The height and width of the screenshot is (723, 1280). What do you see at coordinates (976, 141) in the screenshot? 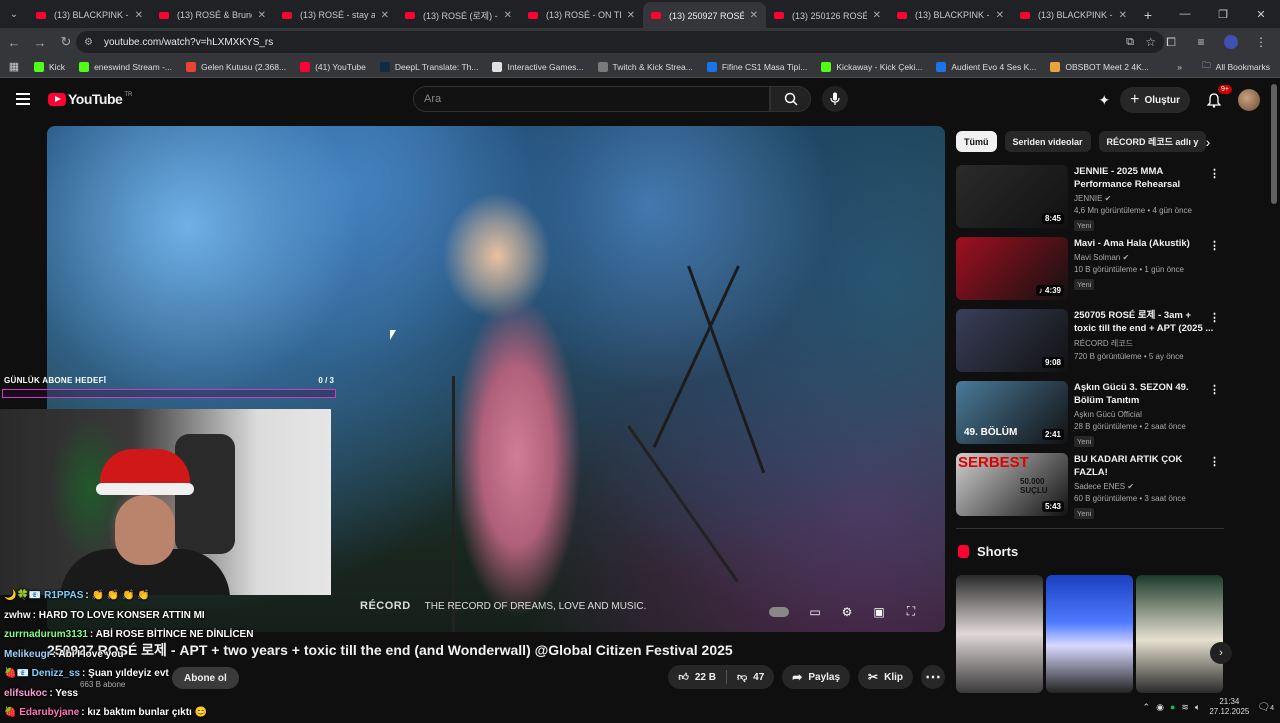
I see `filter-chip: Tümü` at bounding box center [976, 141].